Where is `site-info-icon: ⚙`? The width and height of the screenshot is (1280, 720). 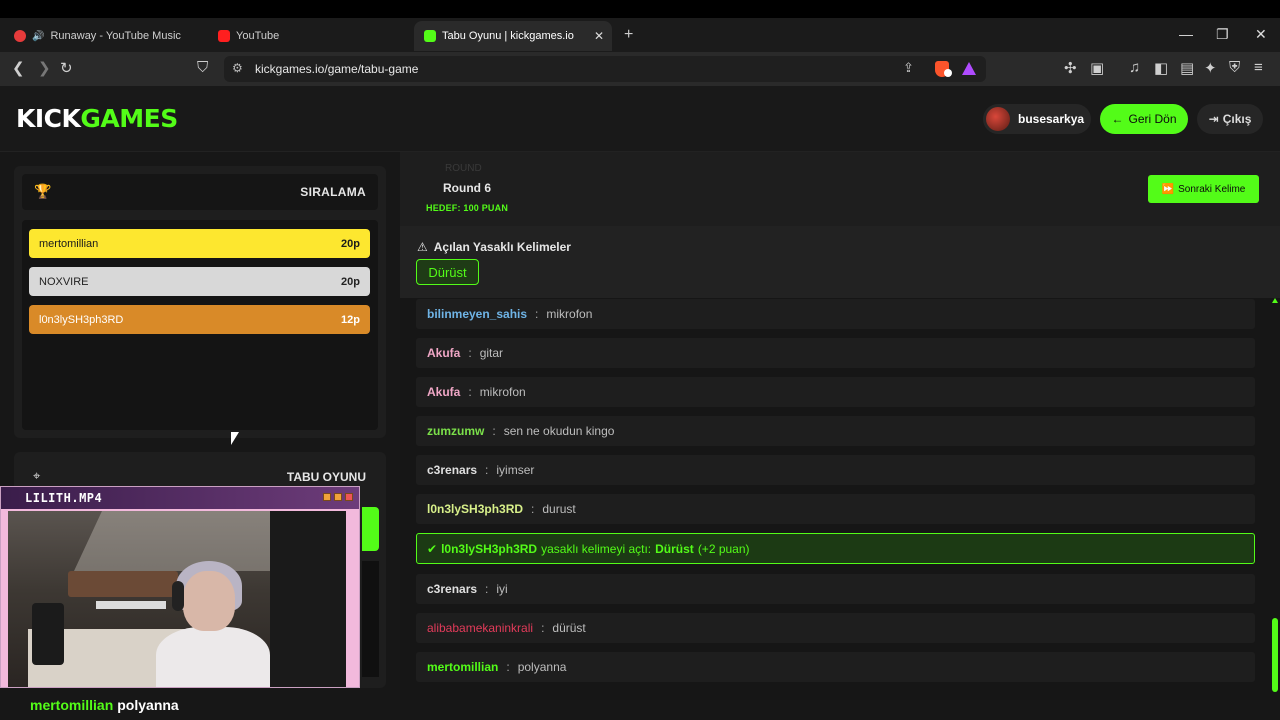 site-info-icon: ⚙ is located at coordinates (237, 68).